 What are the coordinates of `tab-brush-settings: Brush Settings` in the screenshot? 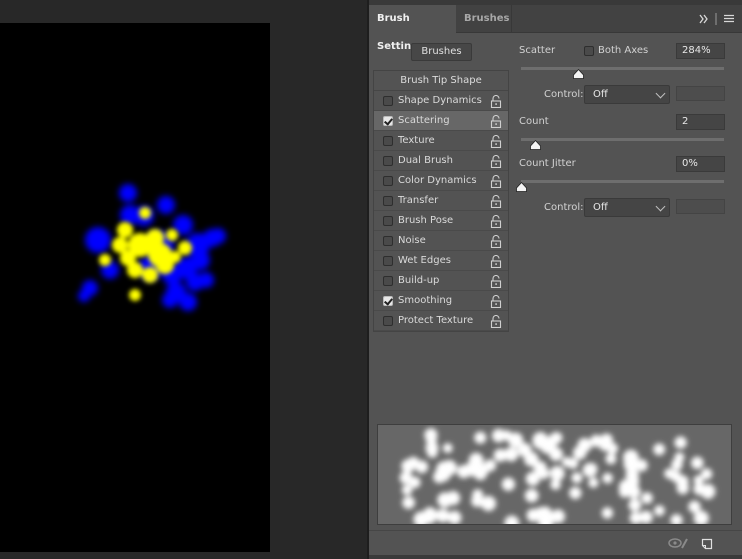 It's located at (412, 28).